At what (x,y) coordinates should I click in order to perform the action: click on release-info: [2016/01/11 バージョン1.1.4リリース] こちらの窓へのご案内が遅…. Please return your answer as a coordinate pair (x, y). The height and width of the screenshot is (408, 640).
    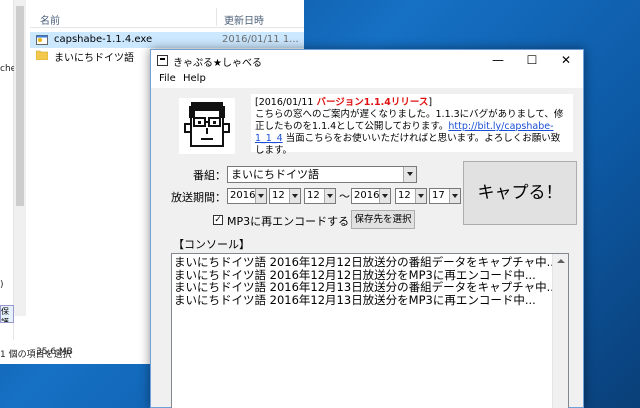
    Looking at the image, I should click on (412, 125).